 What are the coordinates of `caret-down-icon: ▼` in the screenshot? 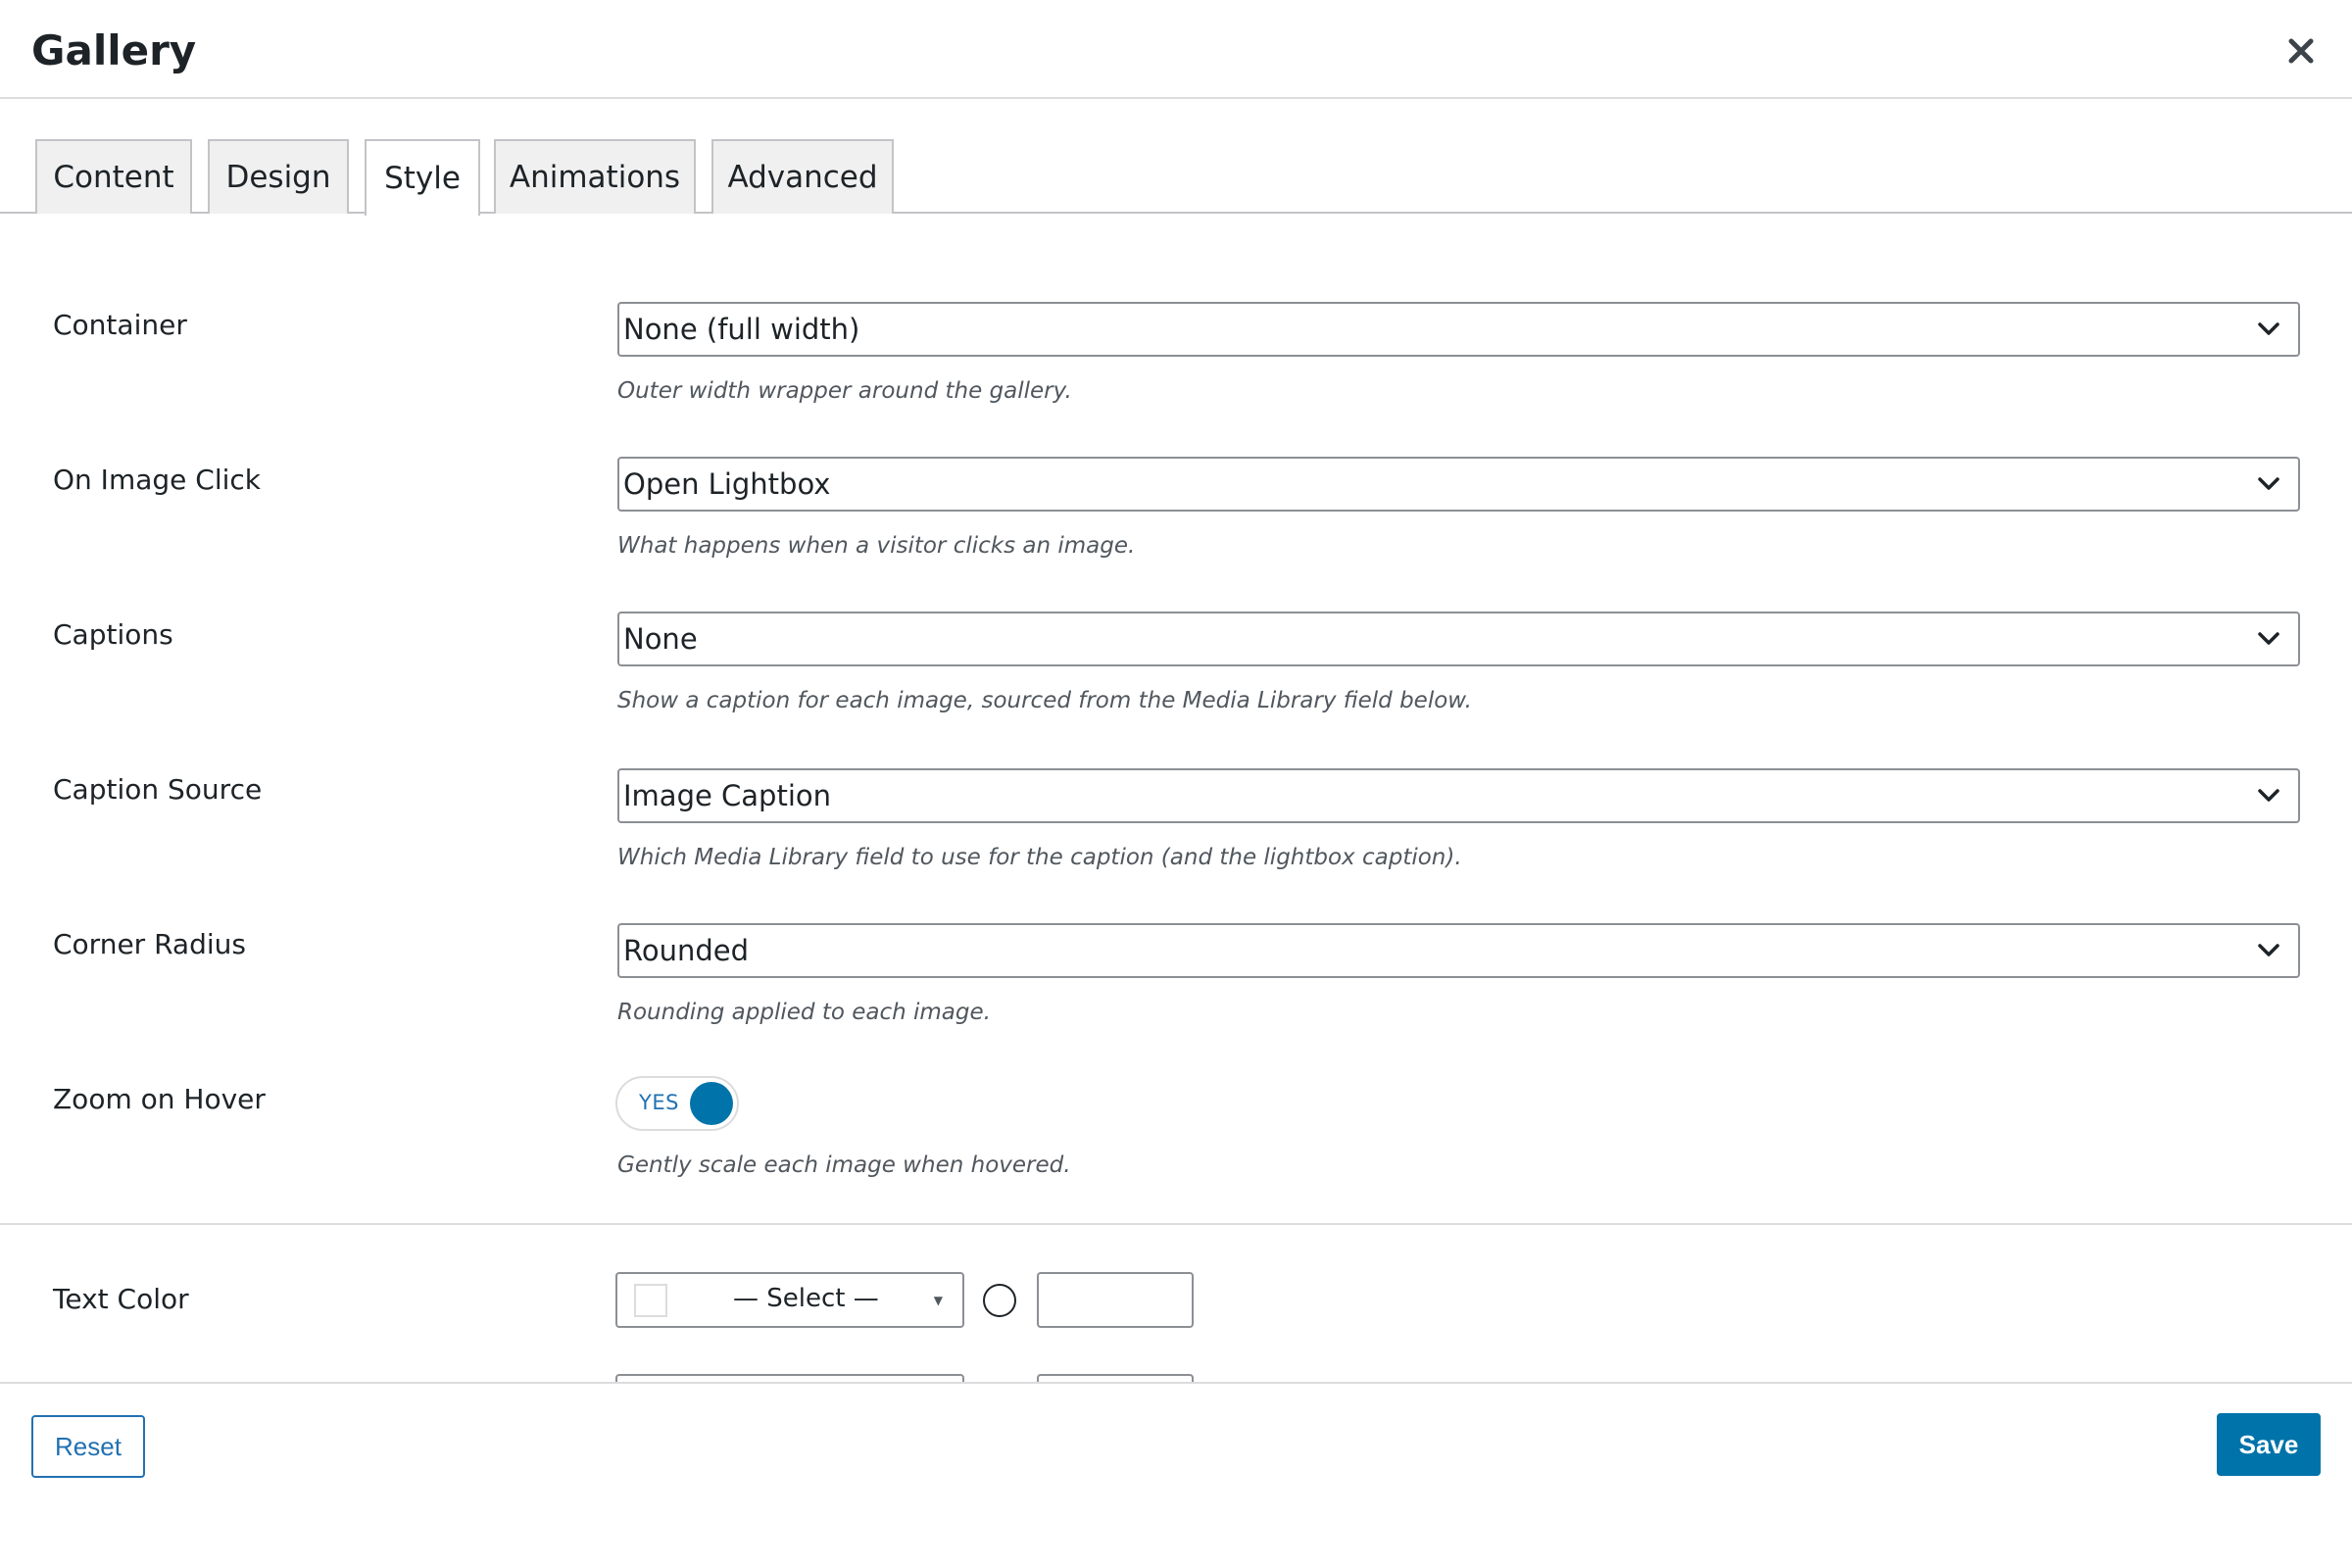 It's located at (938, 1300).